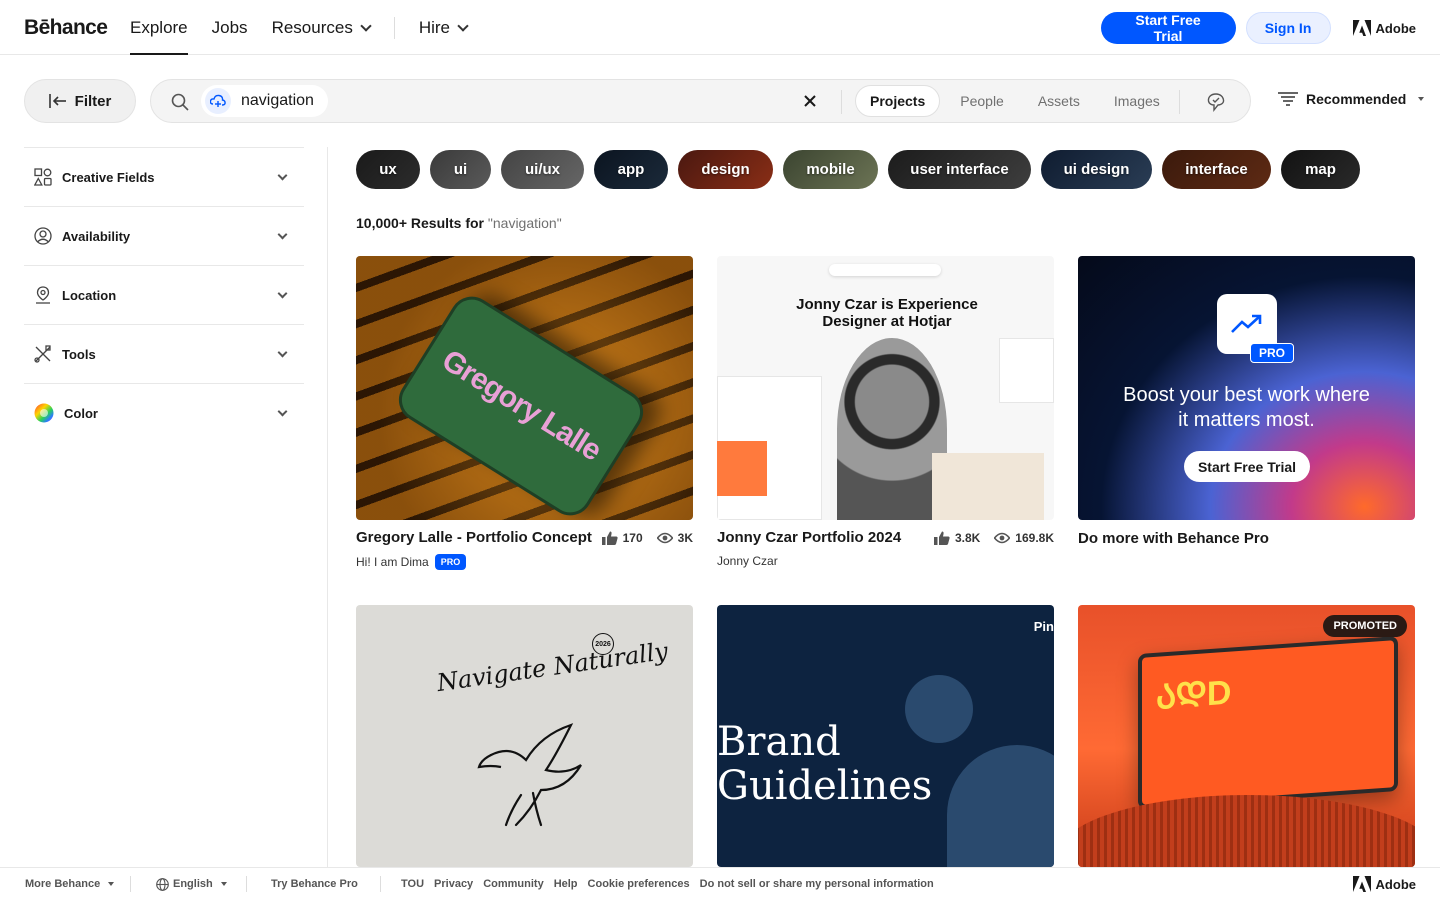  What do you see at coordinates (312, 27) in the screenshot?
I see `nav-resources-label: Resources` at bounding box center [312, 27].